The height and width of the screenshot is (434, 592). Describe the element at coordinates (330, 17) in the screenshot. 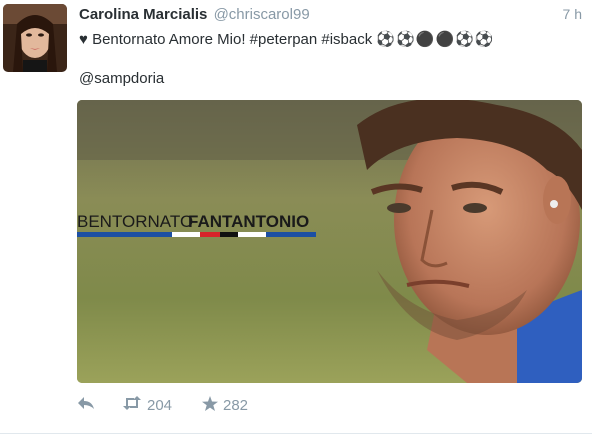

I see `tweet-header: Carolina Marcialis @chriscarol99 7 h` at that location.